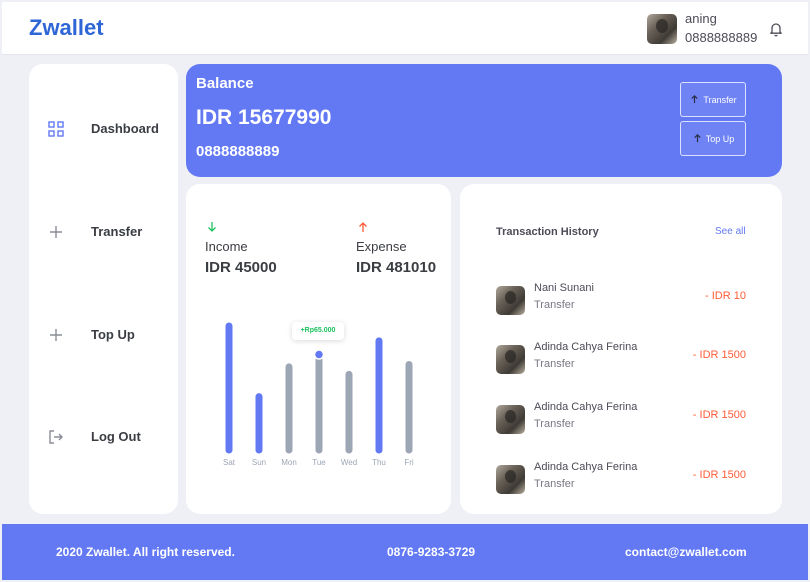 Image resolution: width=810 pixels, height=582 pixels. I want to click on top-header: Zwallet aning 0888888889, so click(405, 28).